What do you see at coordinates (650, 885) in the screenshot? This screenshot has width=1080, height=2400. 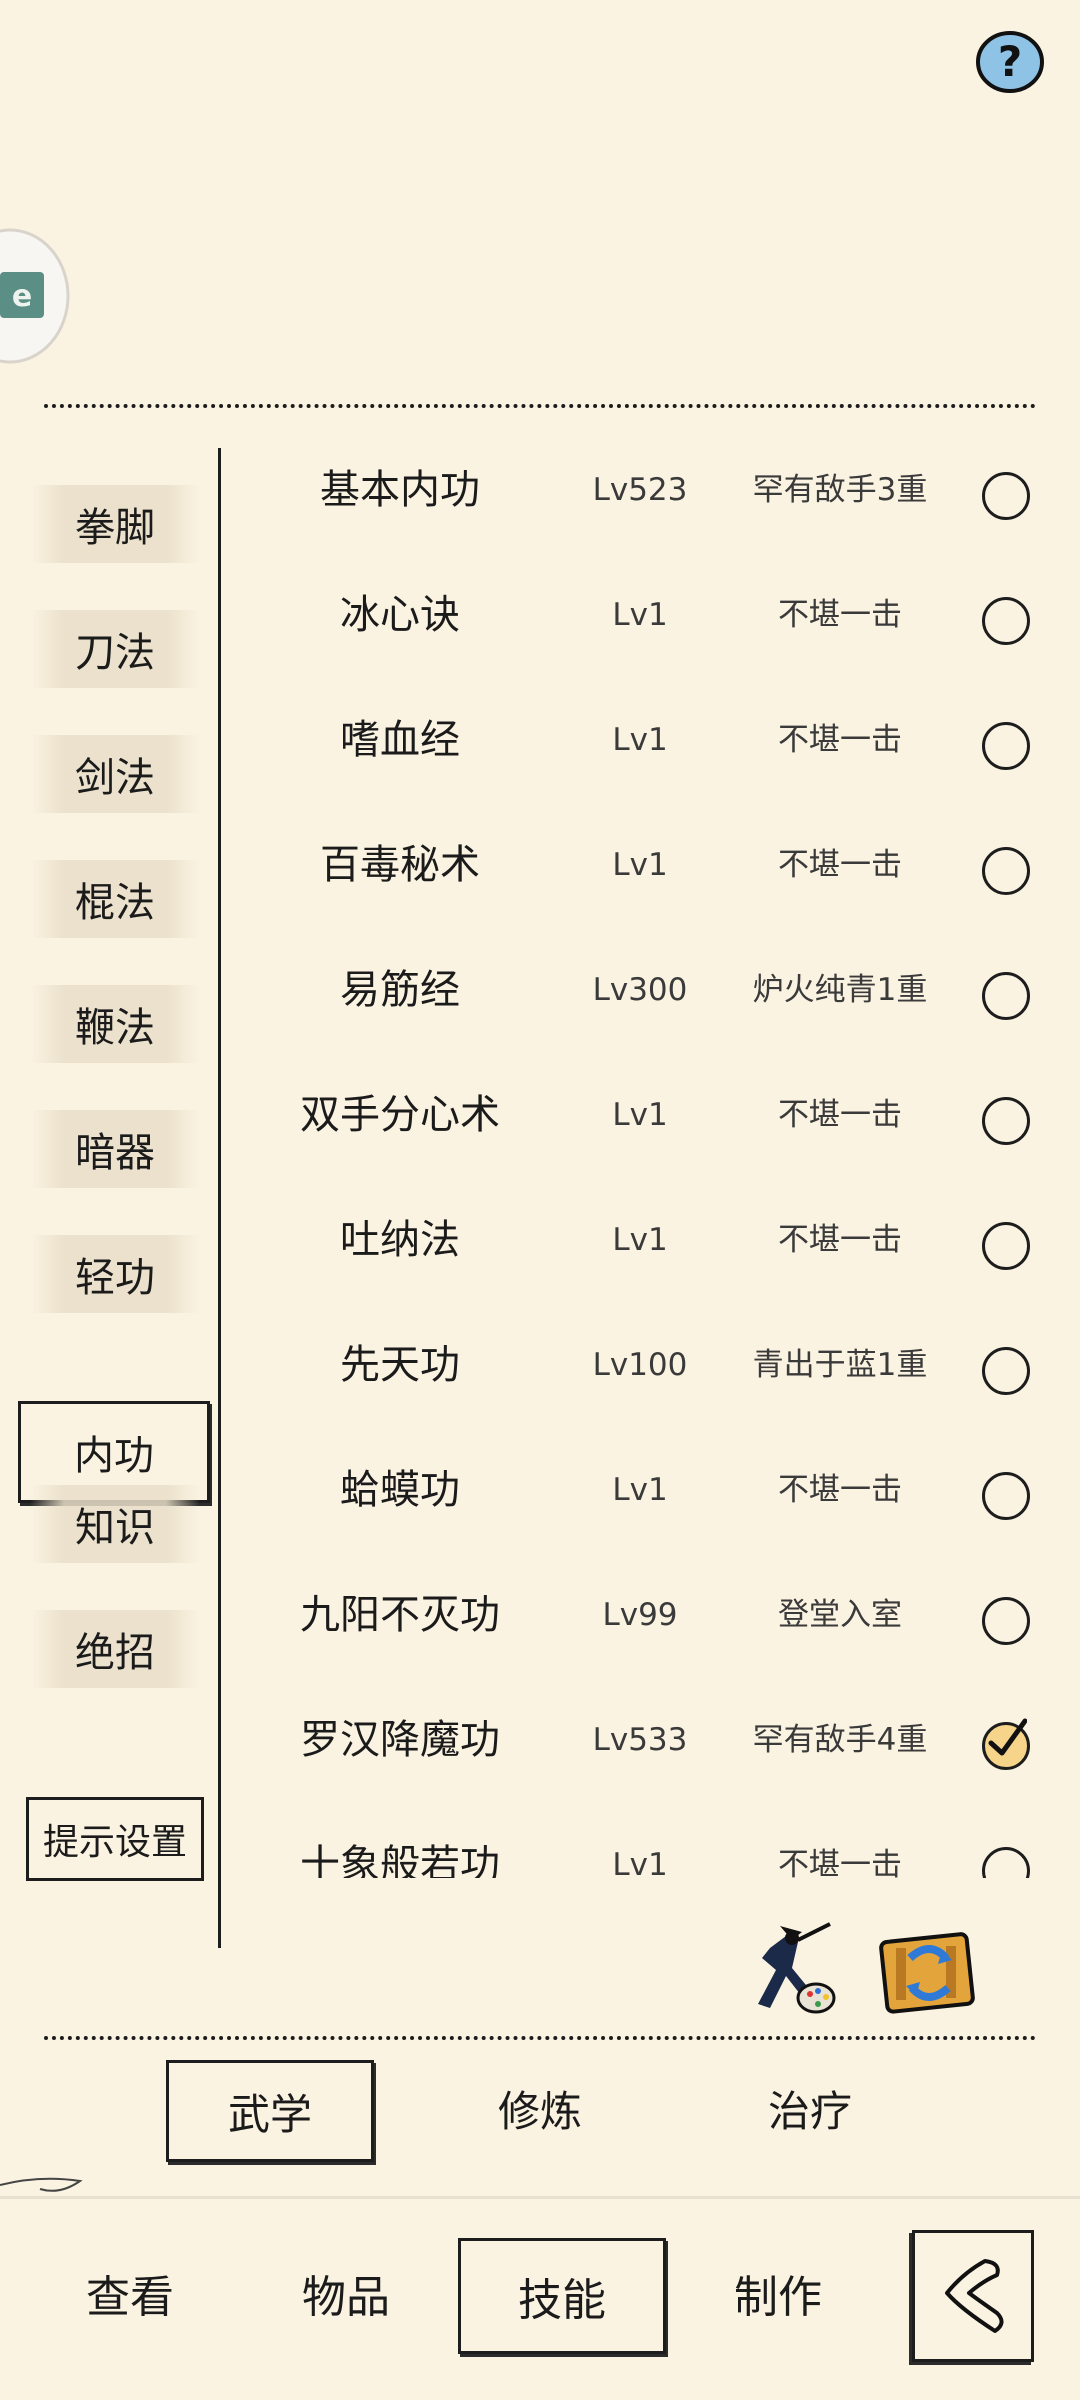 I see `skill-row: 百毒秘术 Lv1 不堪一击` at bounding box center [650, 885].